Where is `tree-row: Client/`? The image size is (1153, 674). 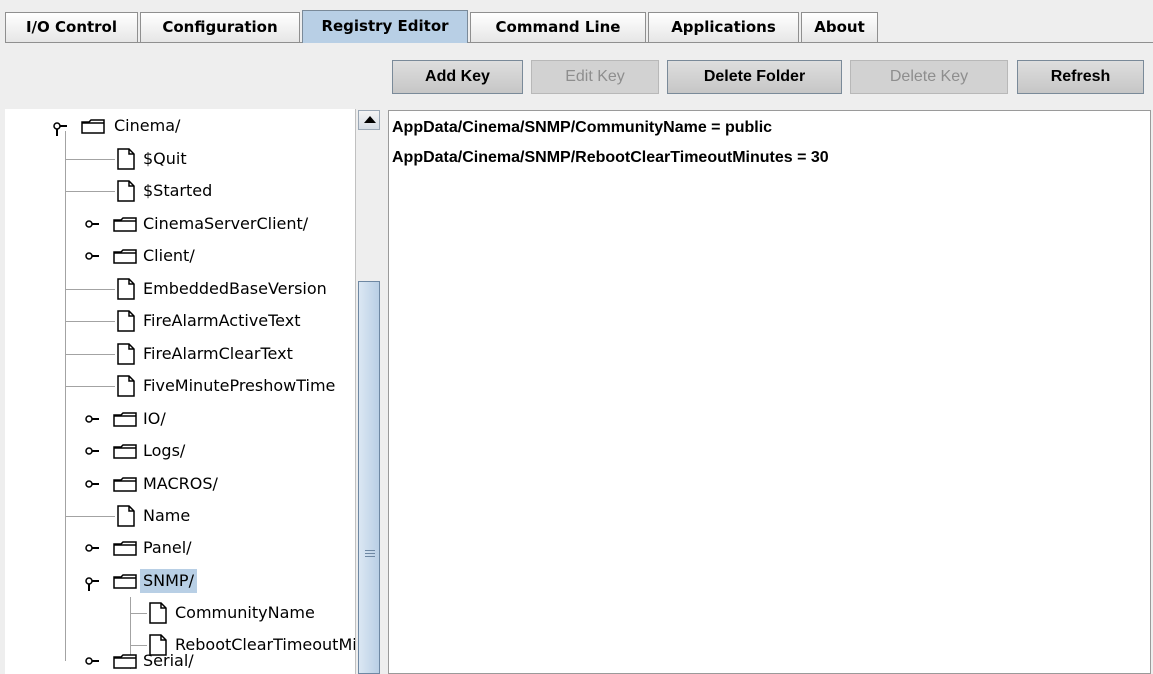 tree-row: Client/ is located at coordinates (180, 256).